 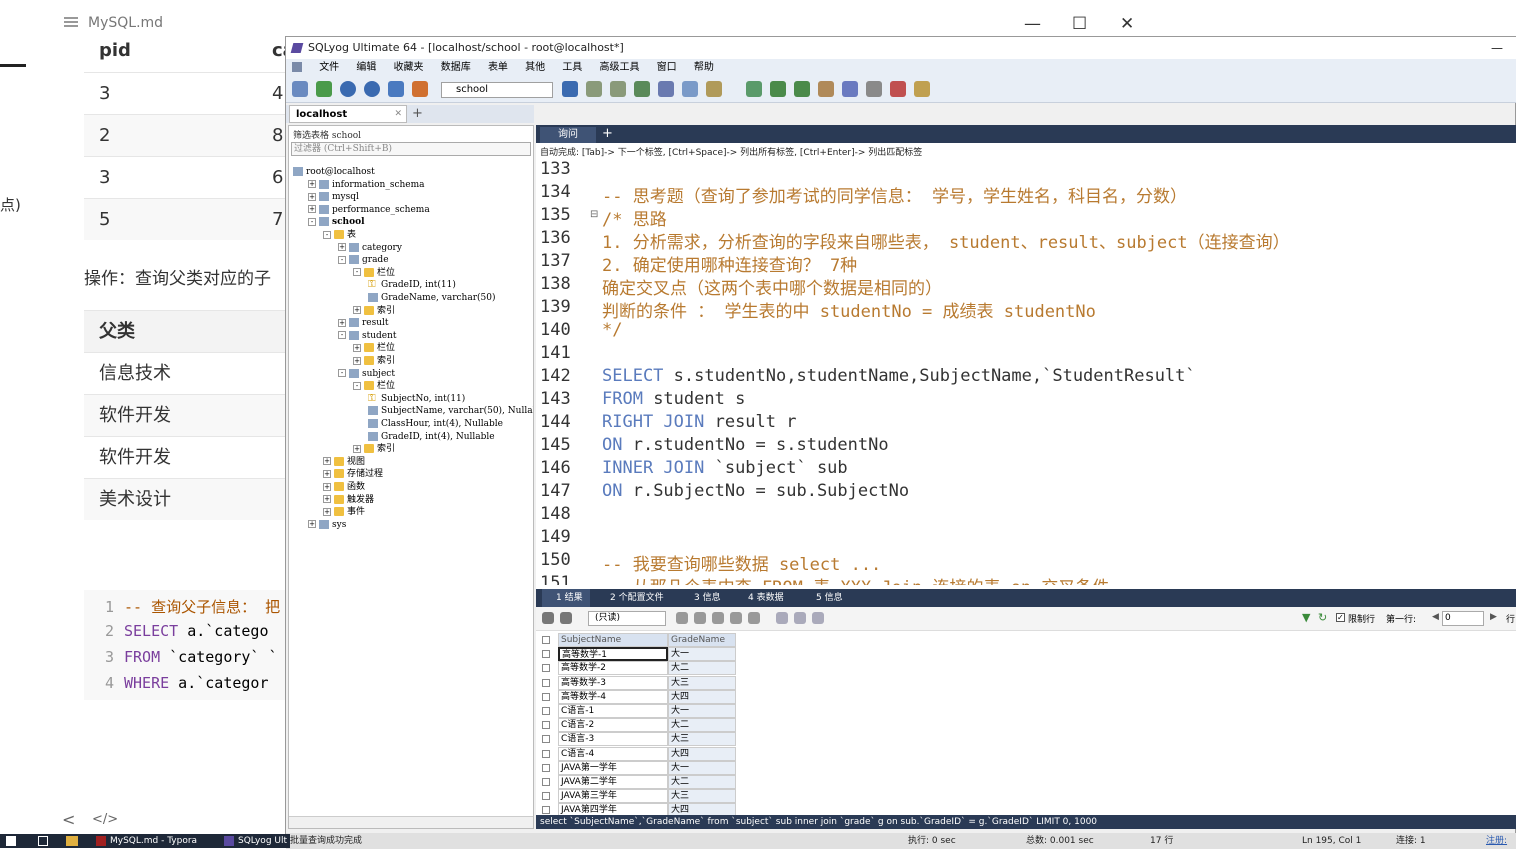 I want to click on delete-icon, so click(x=736, y=618).